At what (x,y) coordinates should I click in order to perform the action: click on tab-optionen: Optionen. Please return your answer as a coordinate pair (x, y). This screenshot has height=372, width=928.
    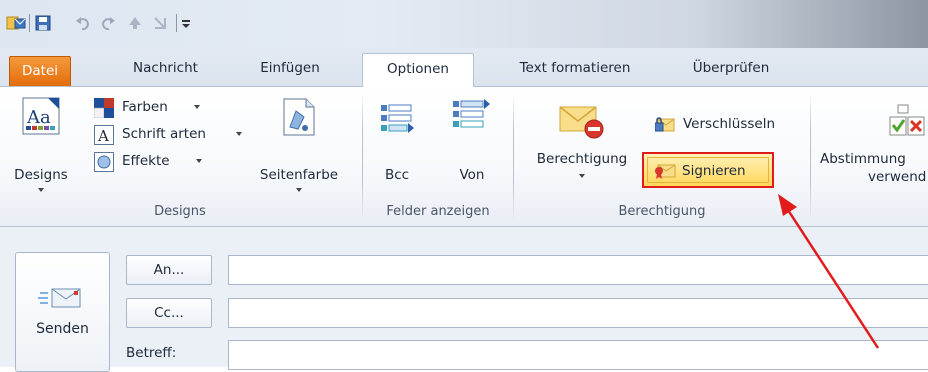
    Looking at the image, I should click on (418, 70).